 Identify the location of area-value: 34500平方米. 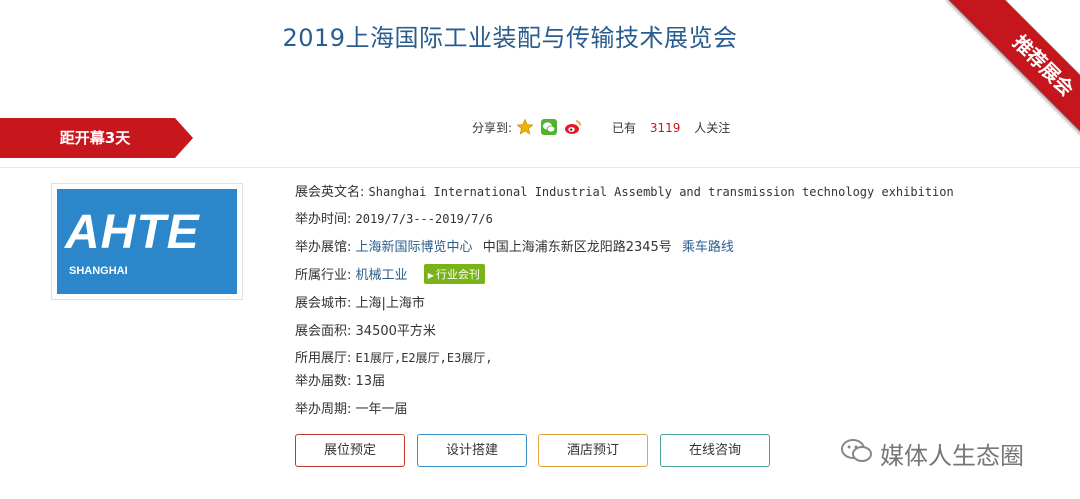
(395, 331).